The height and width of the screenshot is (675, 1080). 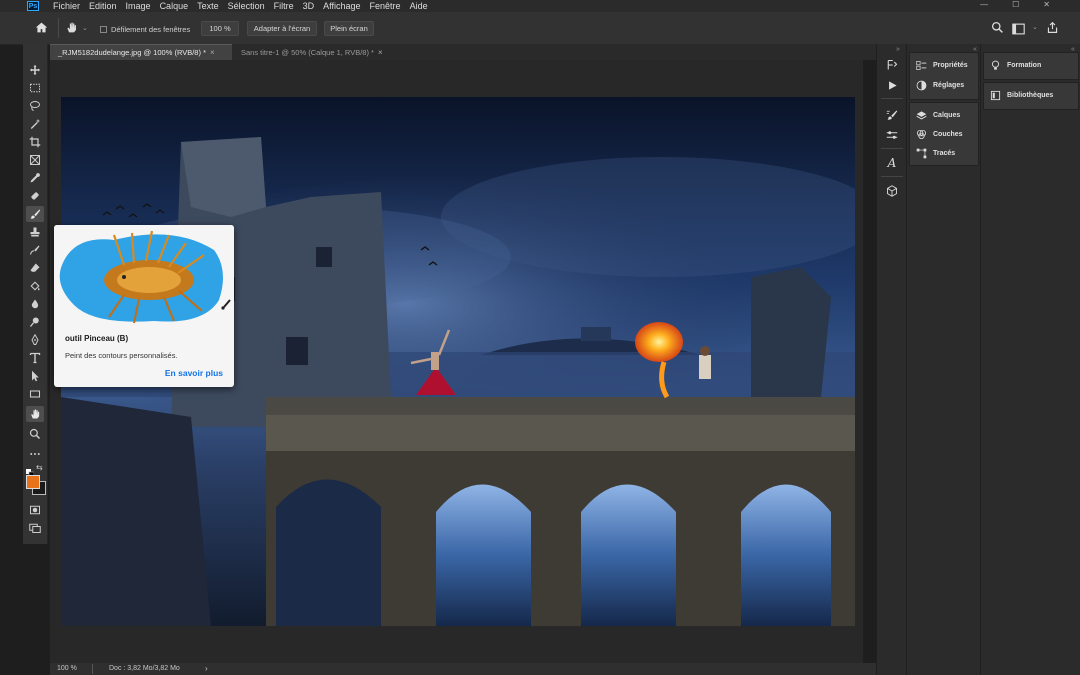 What do you see at coordinates (35, 286) in the screenshot?
I see `paint-bucket-tool-icon` at bounding box center [35, 286].